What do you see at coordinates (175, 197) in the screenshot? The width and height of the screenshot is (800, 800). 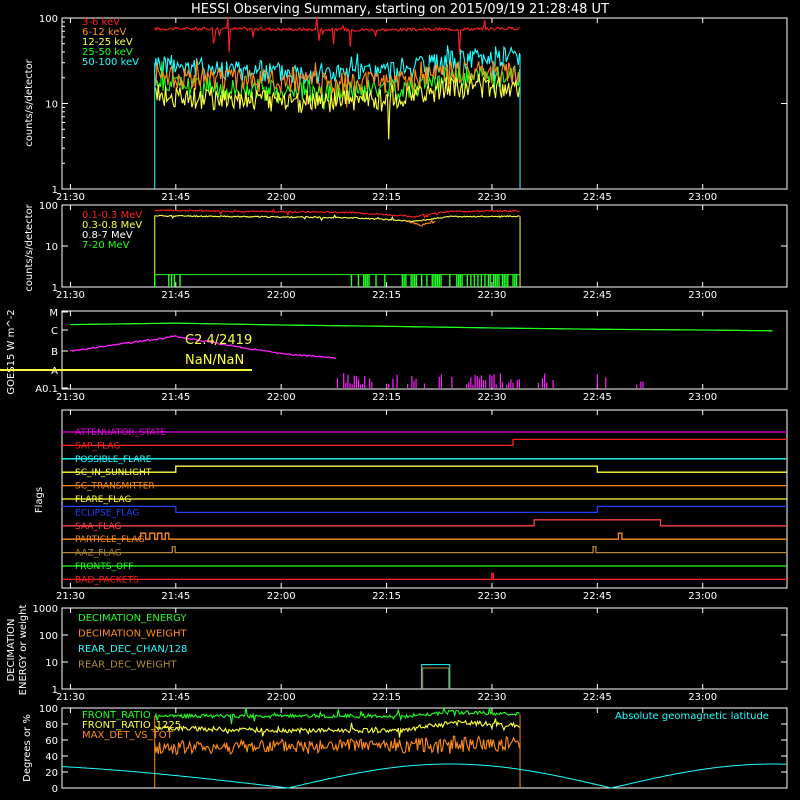 I see `panel-rate1-time-label: 21:45` at bounding box center [175, 197].